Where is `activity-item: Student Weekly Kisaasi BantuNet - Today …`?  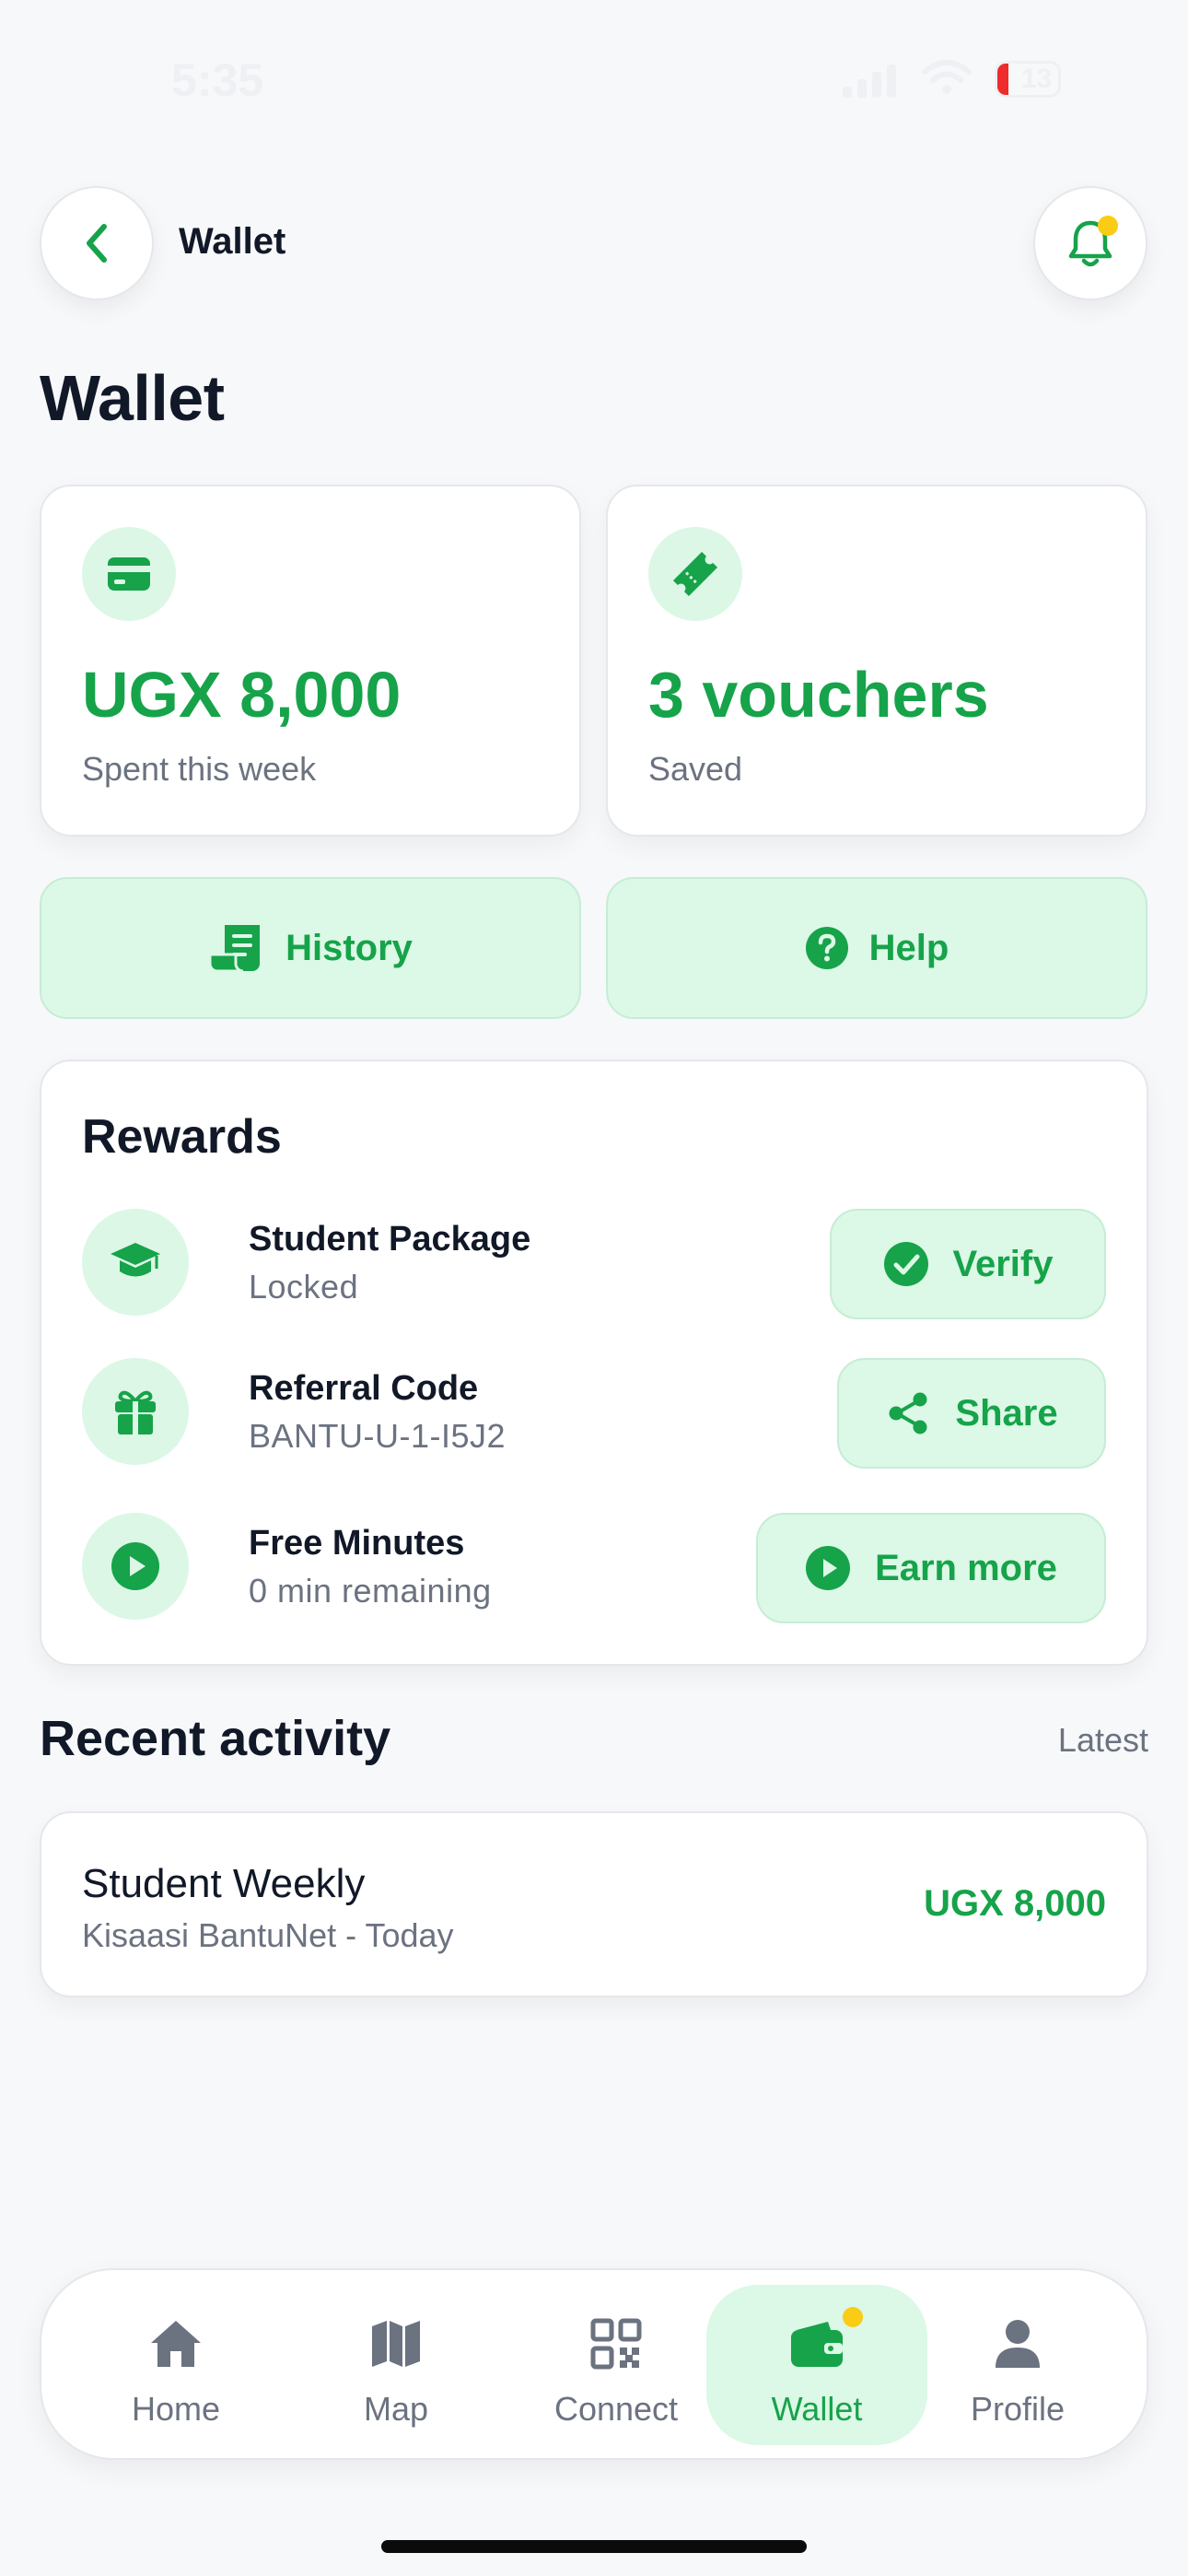 activity-item: Student Weekly Kisaasi BantuNet - Today … is located at coordinates (594, 1904).